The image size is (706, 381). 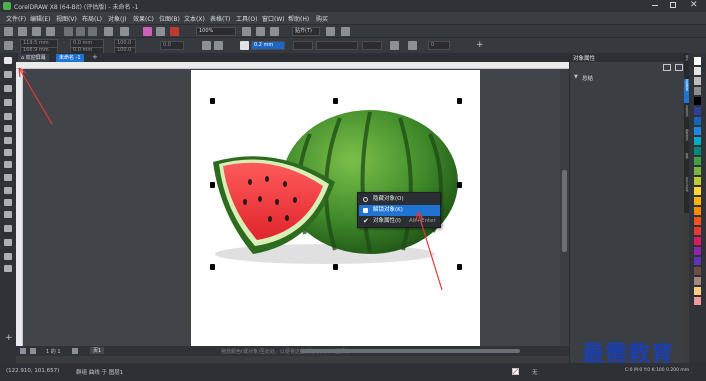 What do you see at coordinates (410, 351) in the screenshot?
I see `horizontal-scrollbar` at bounding box center [410, 351].